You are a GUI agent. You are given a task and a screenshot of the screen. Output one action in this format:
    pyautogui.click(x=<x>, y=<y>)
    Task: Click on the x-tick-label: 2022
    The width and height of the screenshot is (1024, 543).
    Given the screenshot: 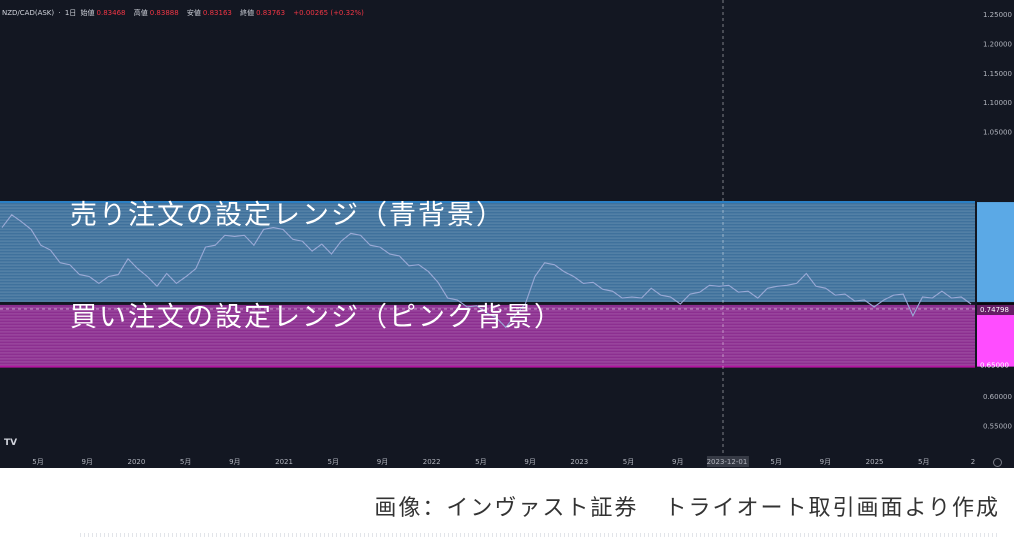 What is the action you would take?
    pyautogui.click(x=432, y=462)
    